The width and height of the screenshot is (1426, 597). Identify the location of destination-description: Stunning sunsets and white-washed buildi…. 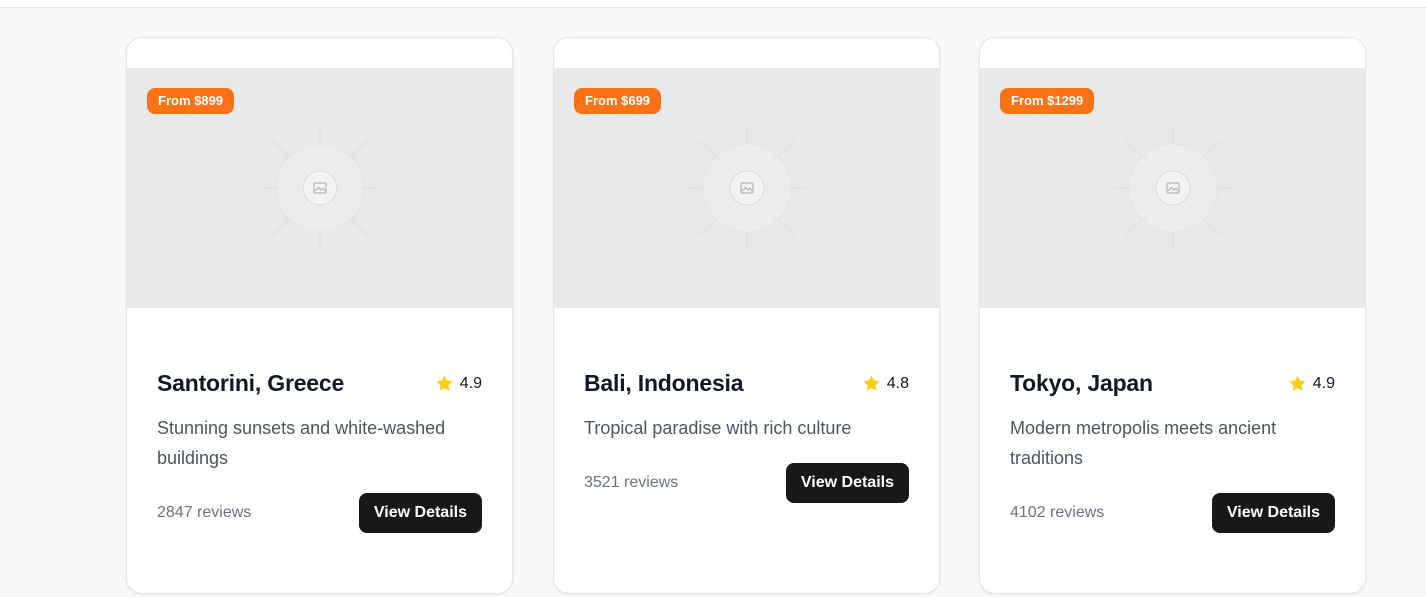
(301, 443).